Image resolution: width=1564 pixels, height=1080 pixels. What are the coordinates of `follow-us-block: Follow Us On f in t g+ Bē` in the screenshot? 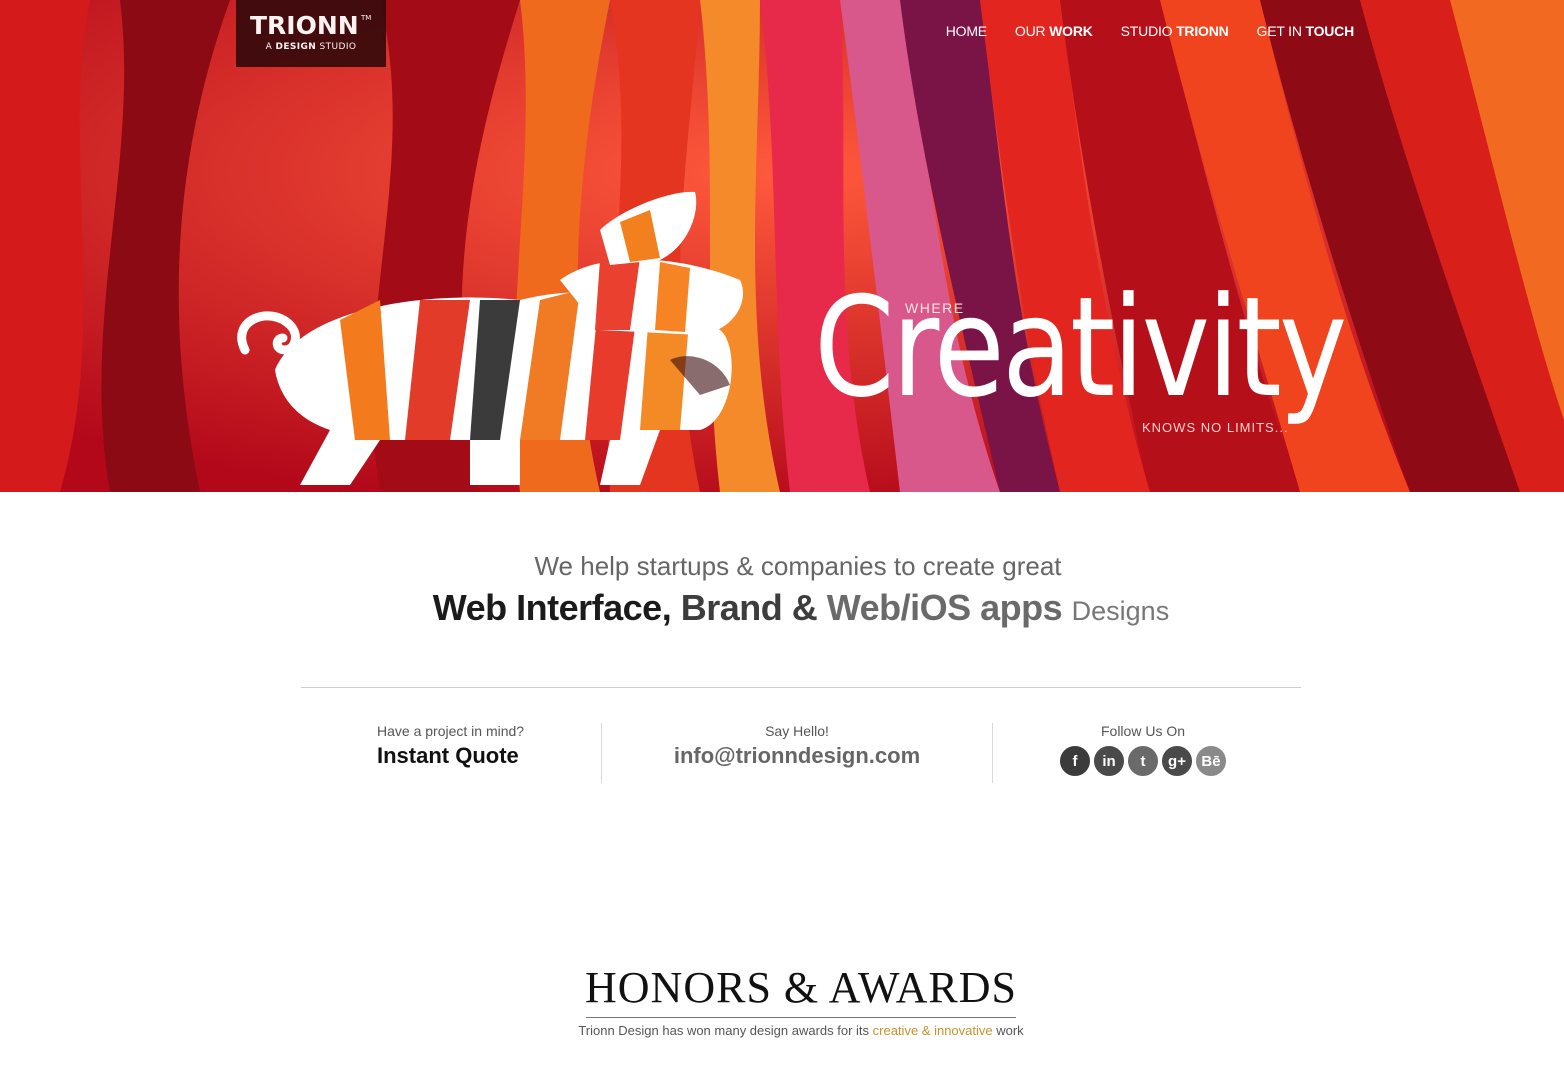 It's located at (1143, 753).